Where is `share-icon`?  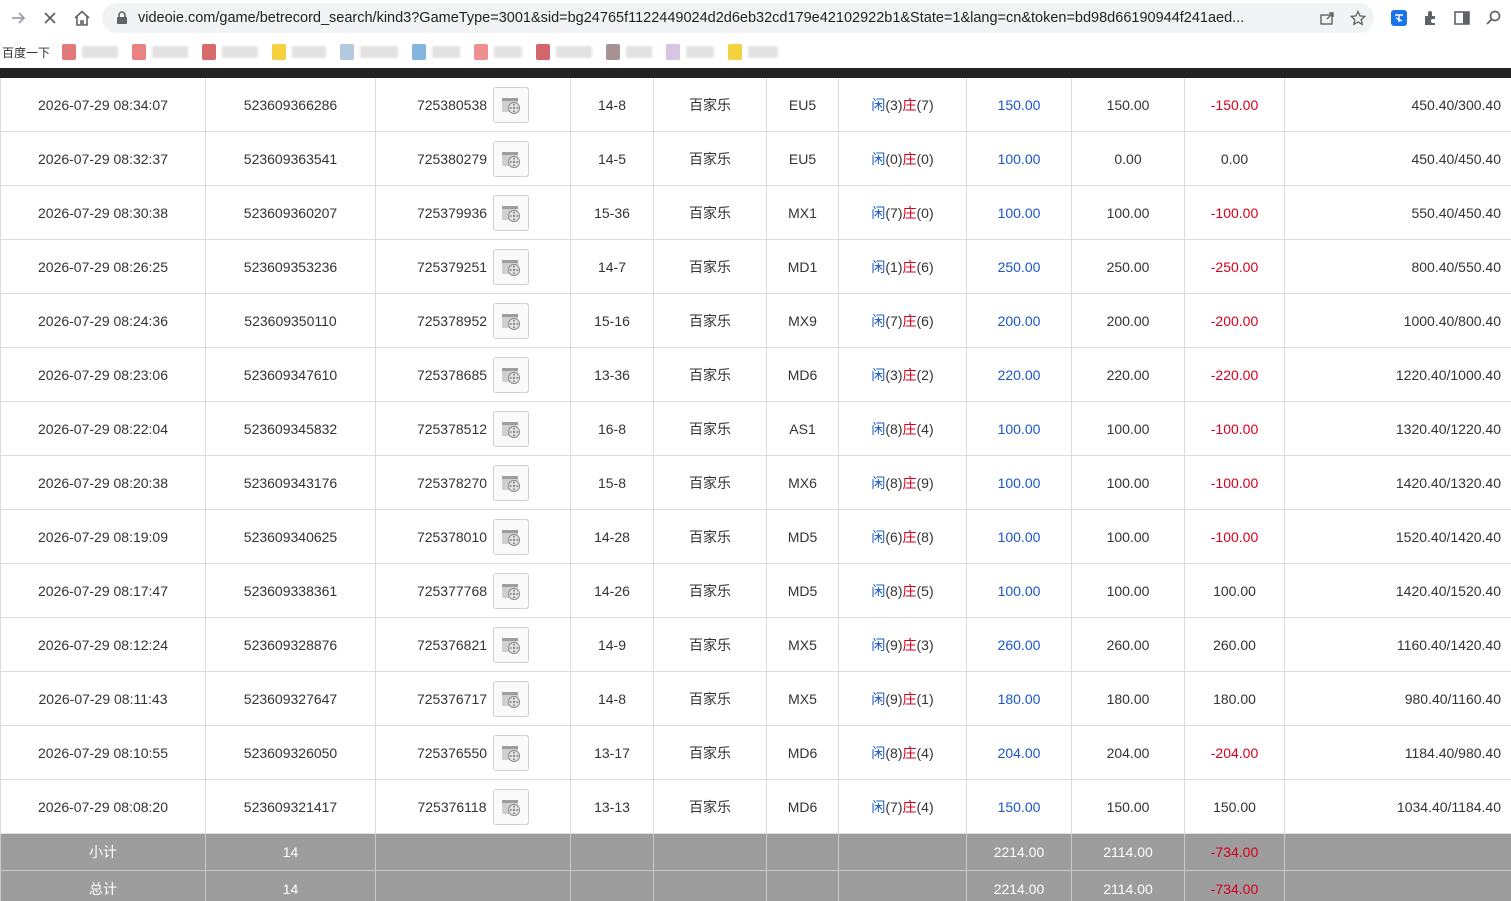 share-icon is located at coordinates (1327, 18).